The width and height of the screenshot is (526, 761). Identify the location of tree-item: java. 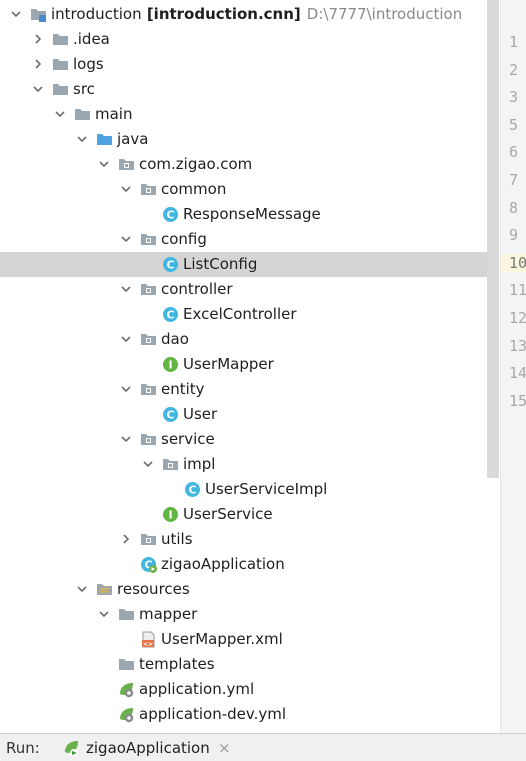
(243, 139).